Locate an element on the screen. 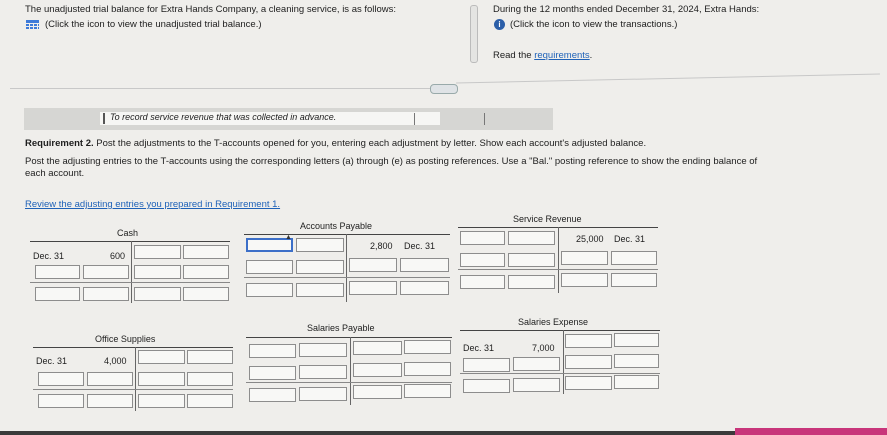 The height and width of the screenshot is (435, 887). pane-splitter is located at coordinates (474, 34).